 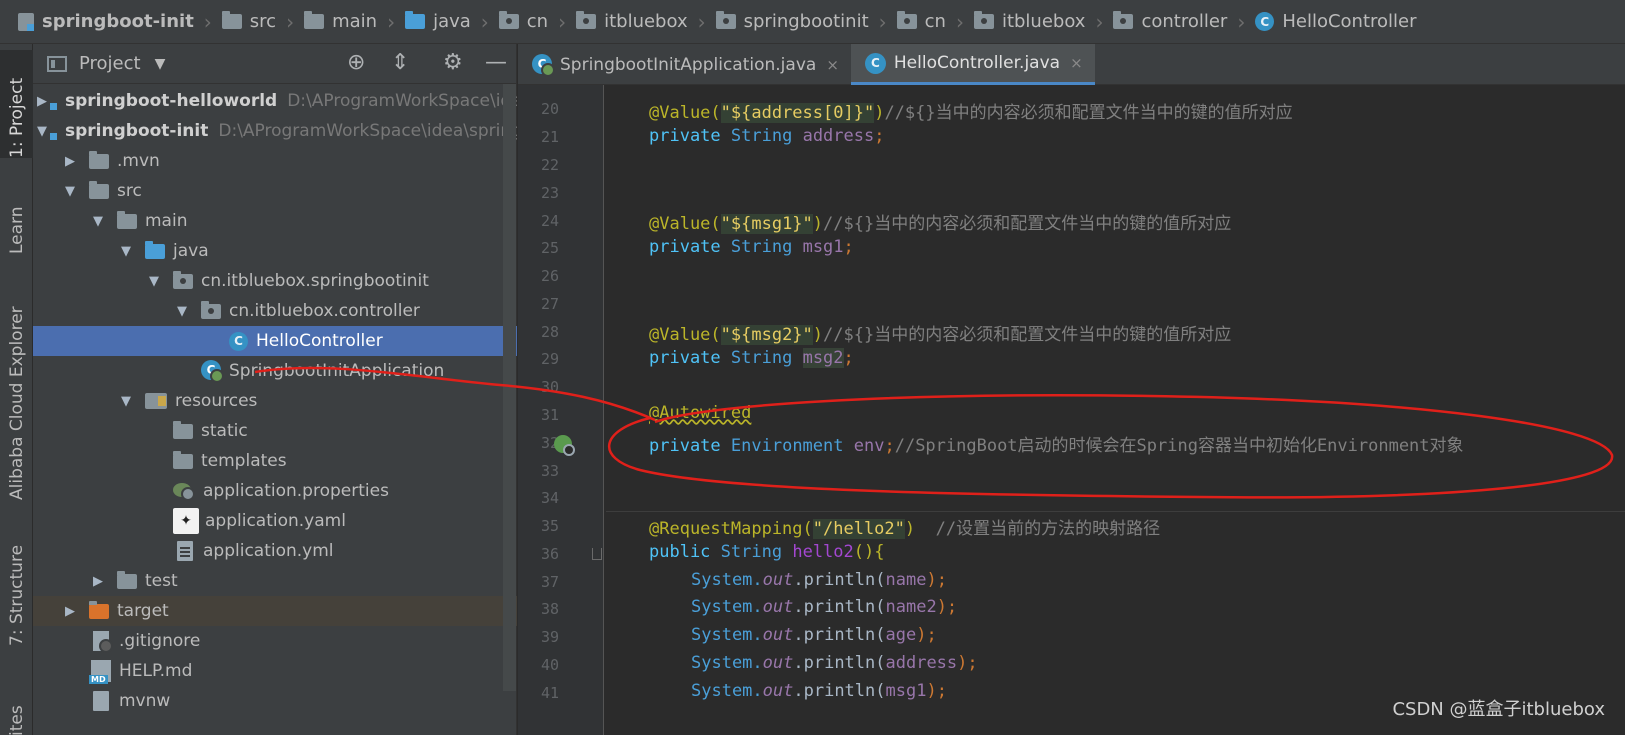 What do you see at coordinates (824, 607) in the screenshot?
I see `code-line-38: System.out.println(name2);` at bounding box center [824, 607].